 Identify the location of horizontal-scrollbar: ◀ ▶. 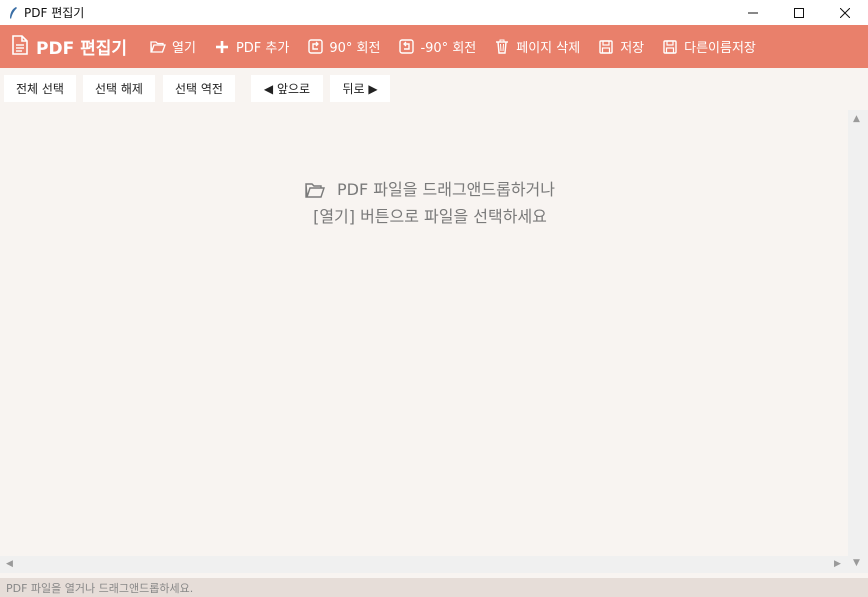
(424, 564).